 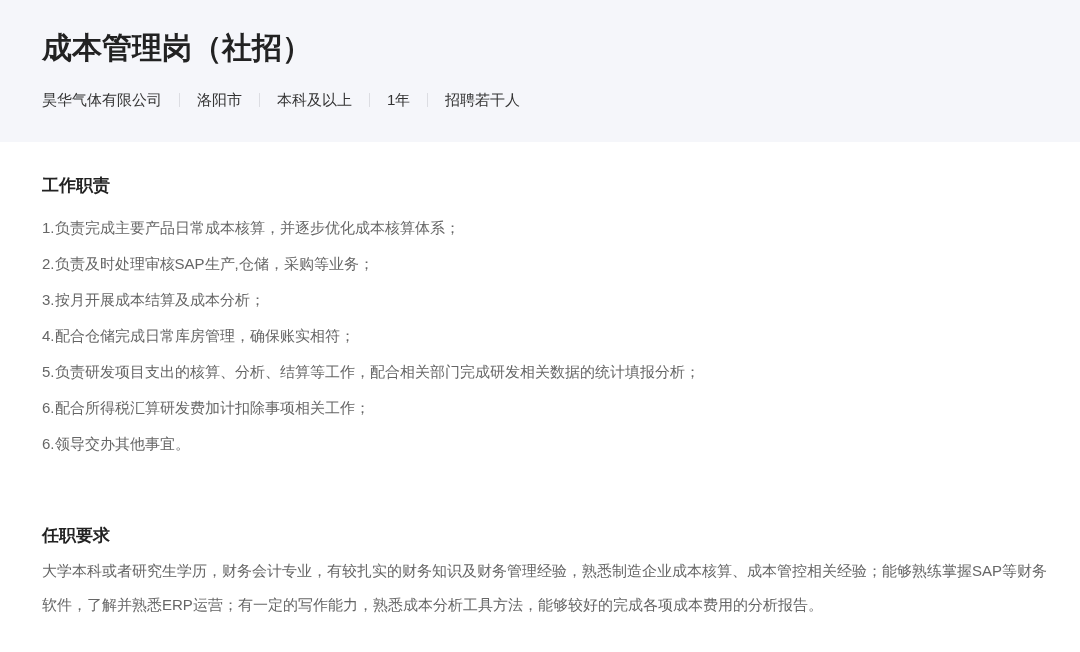 What do you see at coordinates (399, 100) in the screenshot?
I see `job-meta-text: 1年` at bounding box center [399, 100].